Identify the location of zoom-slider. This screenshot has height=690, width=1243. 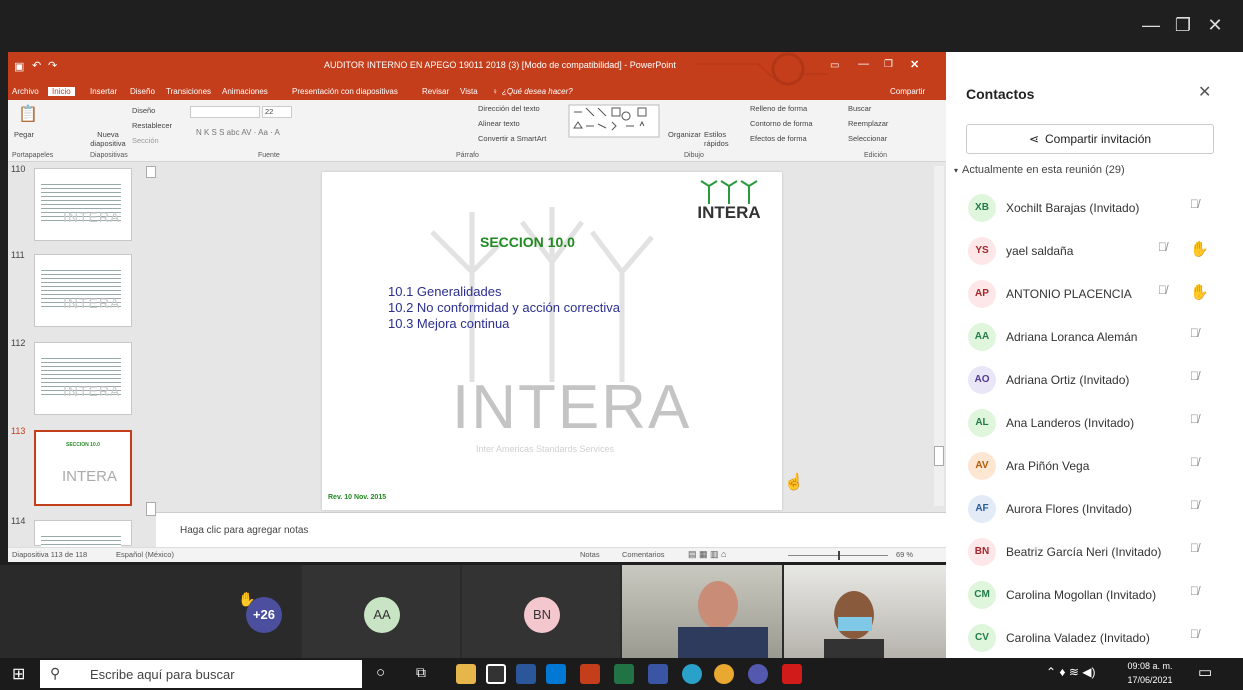
(838, 555).